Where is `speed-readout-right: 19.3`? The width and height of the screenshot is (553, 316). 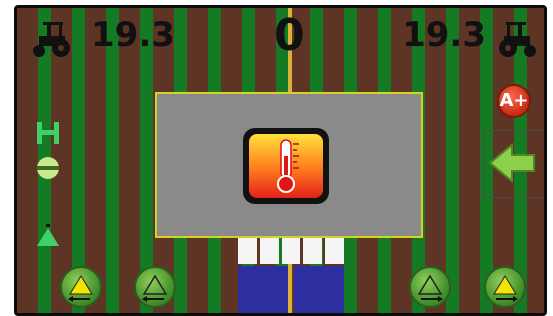 speed-readout-right: 19.3 is located at coordinates (444, 35).